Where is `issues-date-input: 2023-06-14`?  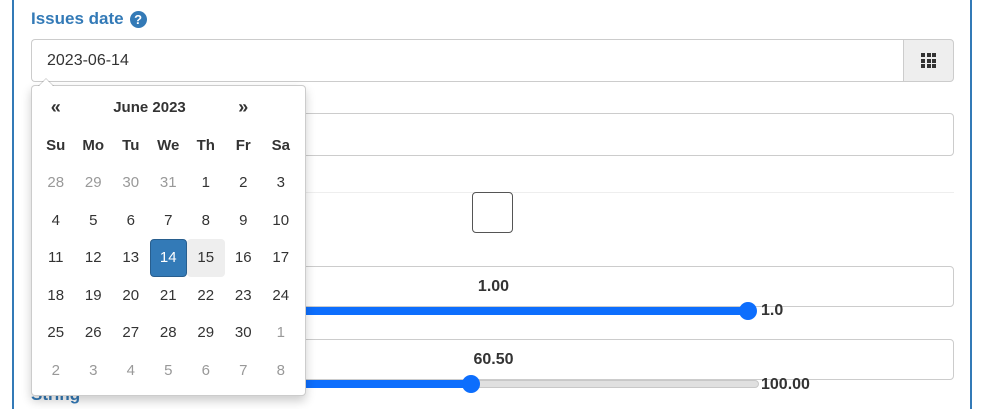 issues-date-input: 2023-06-14 is located at coordinates (467, 60).